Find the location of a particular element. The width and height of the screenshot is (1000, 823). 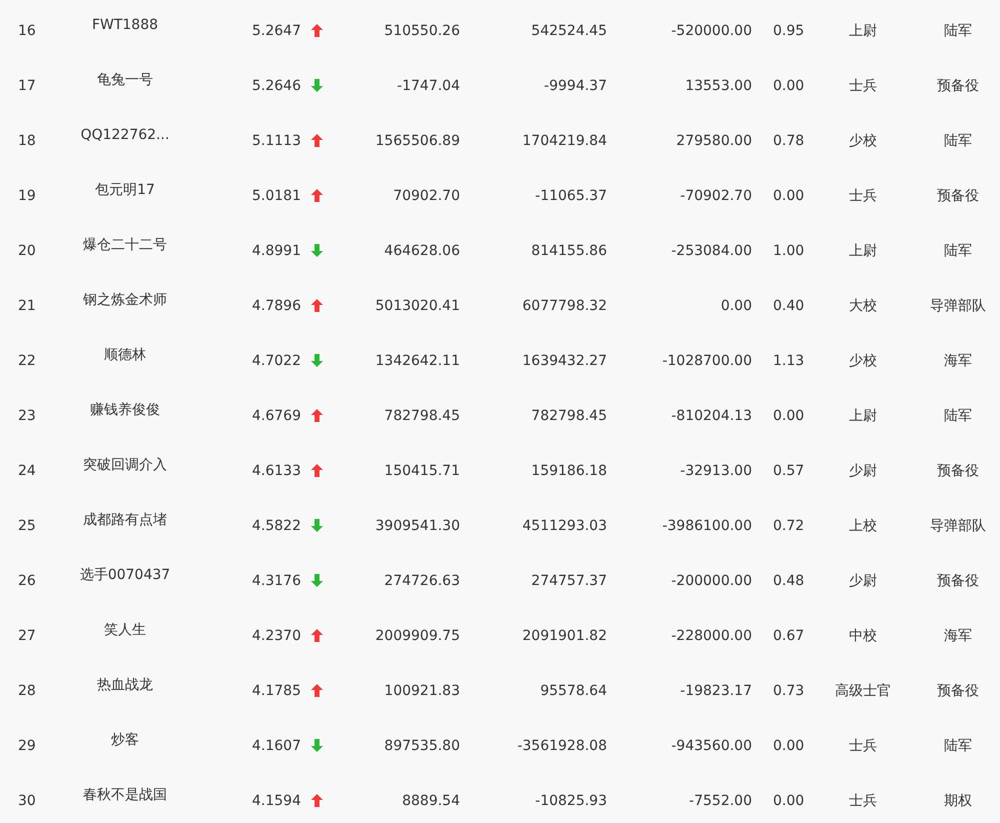

table-cell: 13553.00 is located at coordinates (718, 86).